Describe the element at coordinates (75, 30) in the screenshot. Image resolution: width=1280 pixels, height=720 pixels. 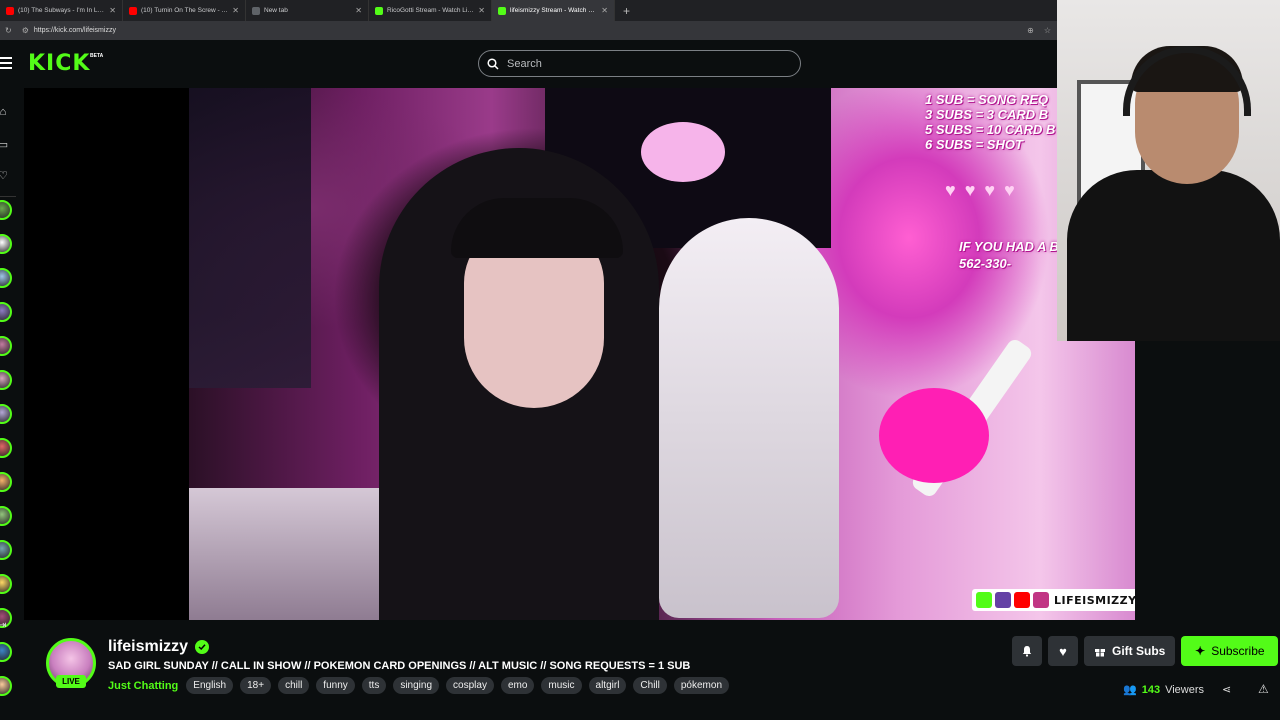
I see `url-text: https://kick.com/lifeismizzy` at that location.